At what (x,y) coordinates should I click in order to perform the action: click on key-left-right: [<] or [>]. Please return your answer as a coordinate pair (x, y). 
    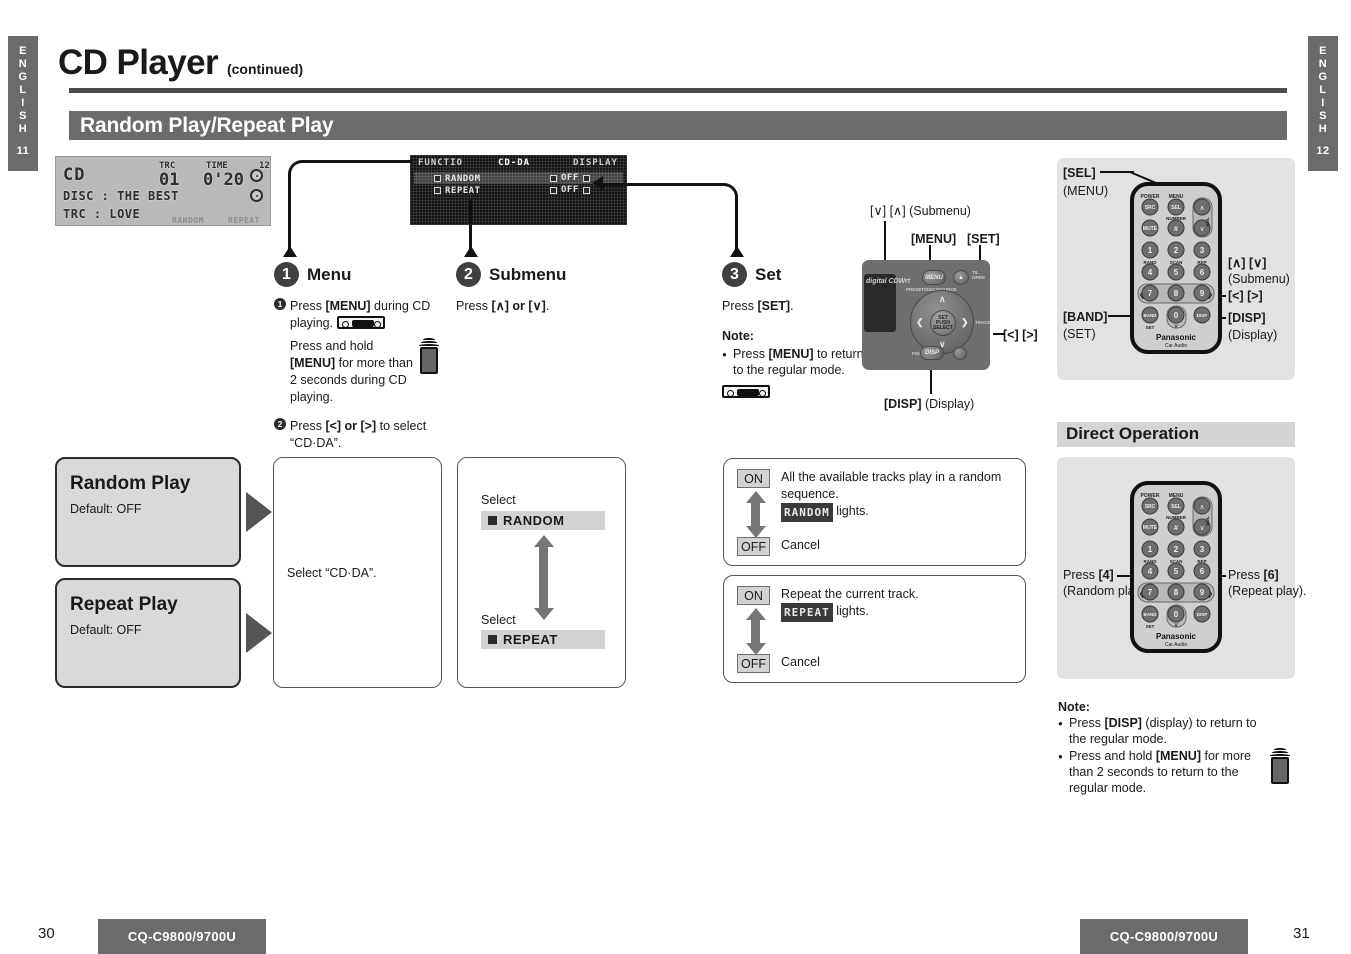
    Looking at the image, I should click on (351, 426).